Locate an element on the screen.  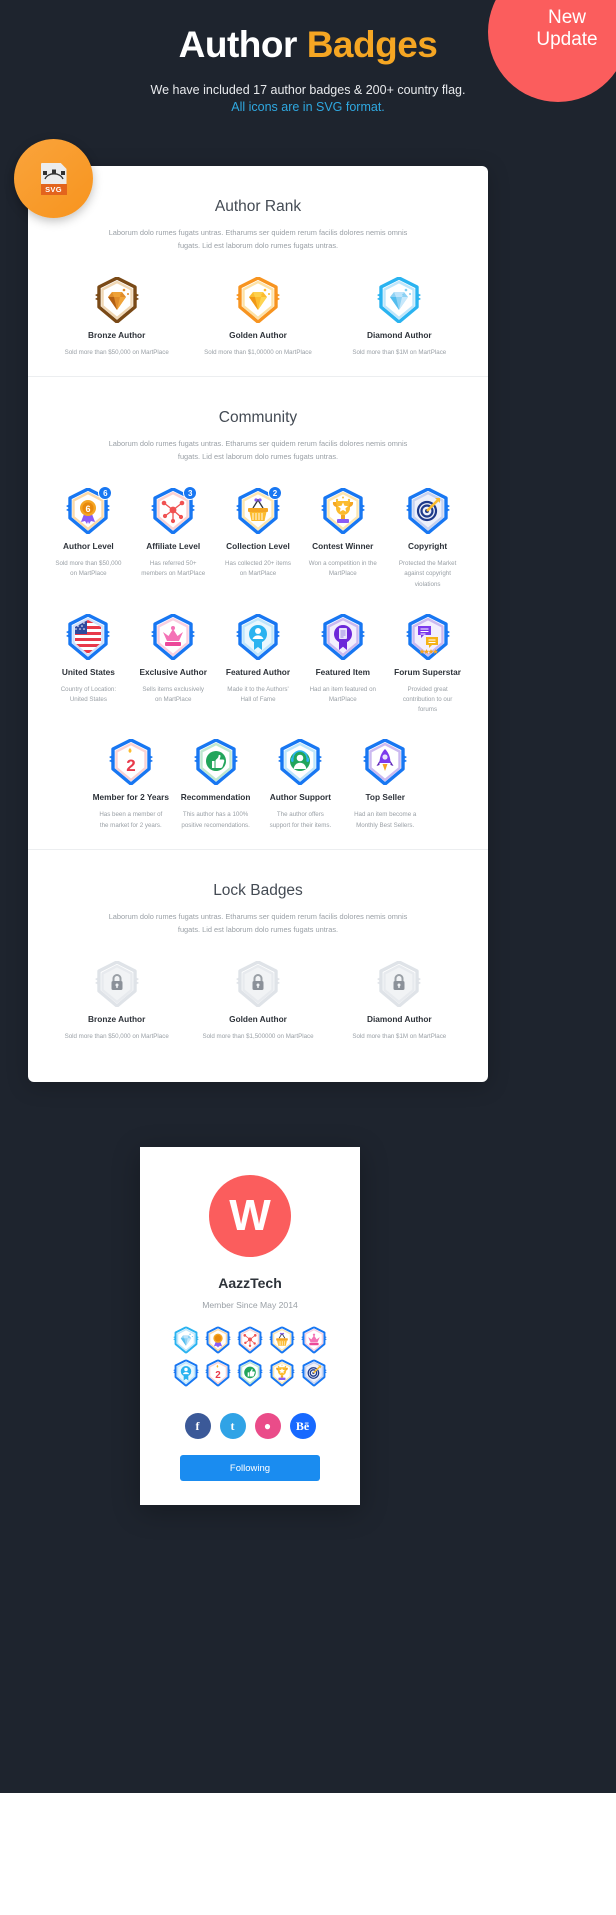
basket-icon is located at coordinates (282, 1340).